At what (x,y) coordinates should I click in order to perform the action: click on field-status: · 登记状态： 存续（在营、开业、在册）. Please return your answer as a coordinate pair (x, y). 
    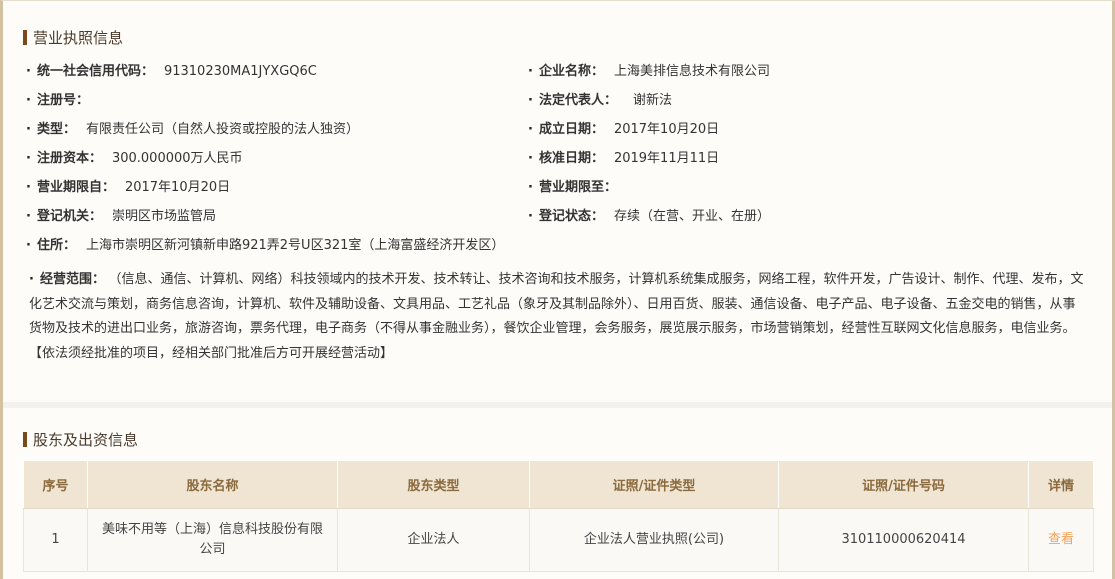
    Looking at the image, I should click on (649, 217).